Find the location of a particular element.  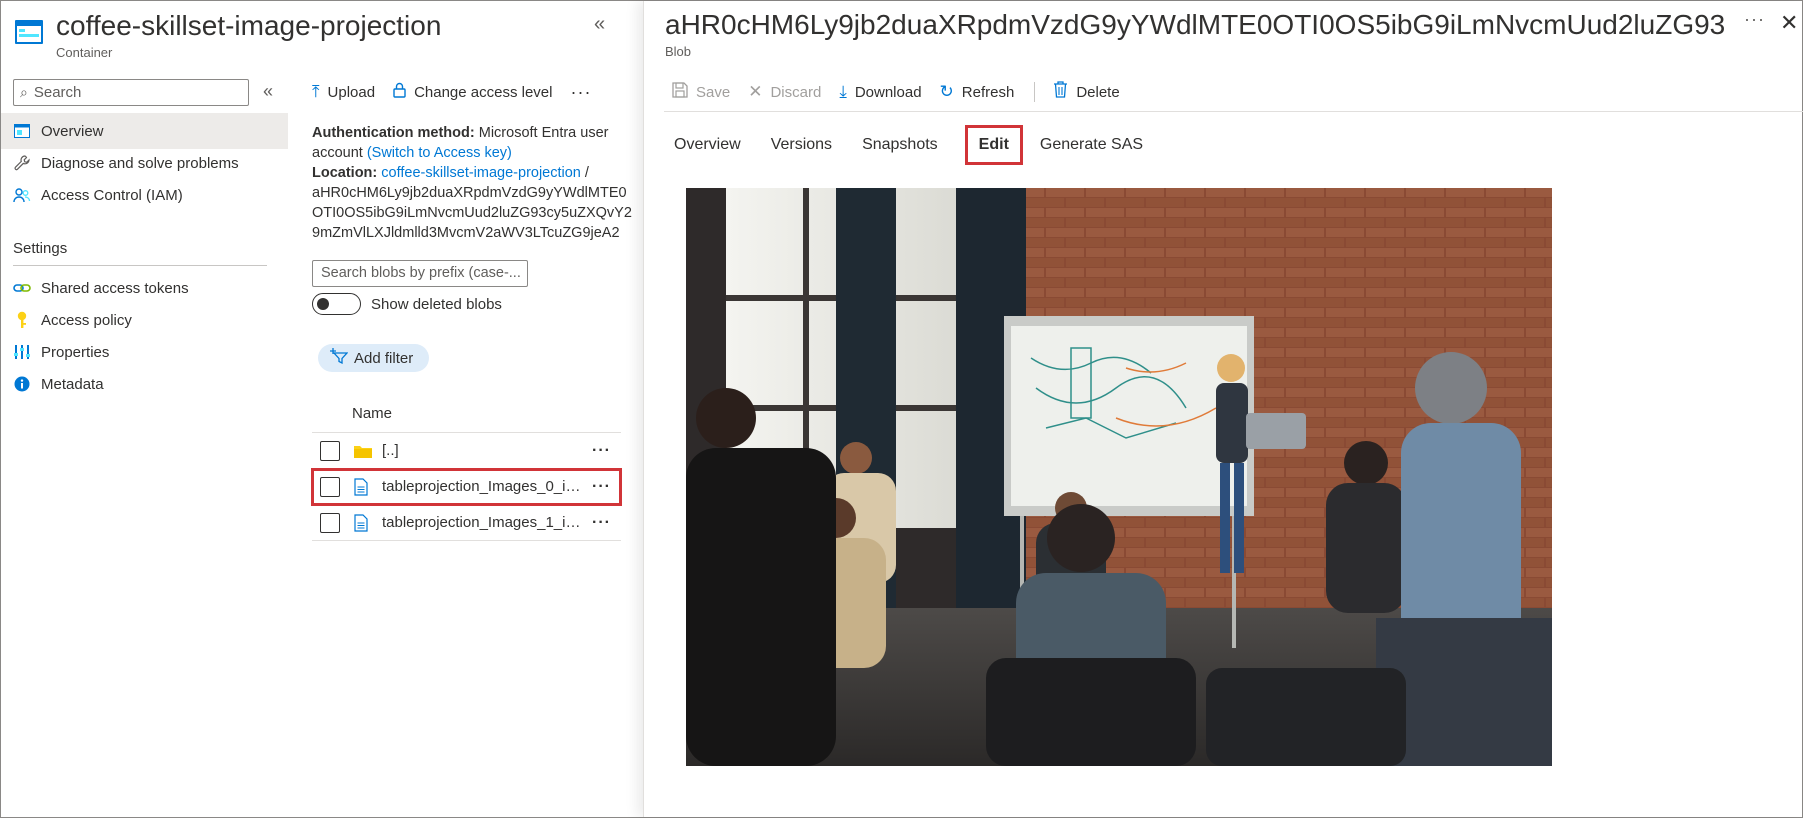

discard-label: Discard is located at coordinates (796, 92).